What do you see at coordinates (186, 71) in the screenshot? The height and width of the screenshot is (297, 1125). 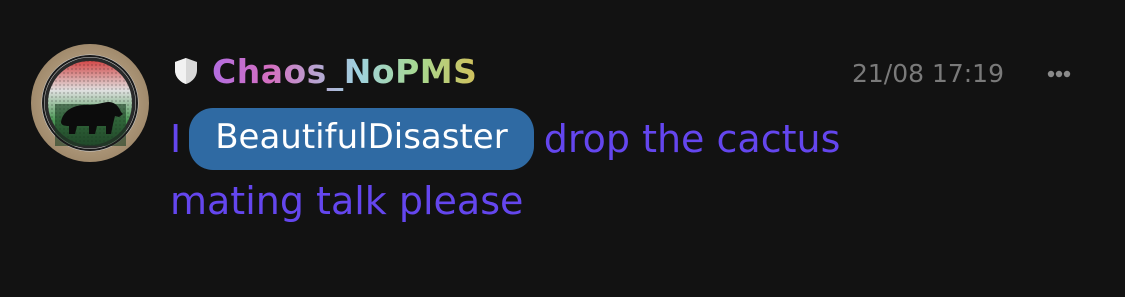 I see `shield-icon` at bounding box center [186, 71].